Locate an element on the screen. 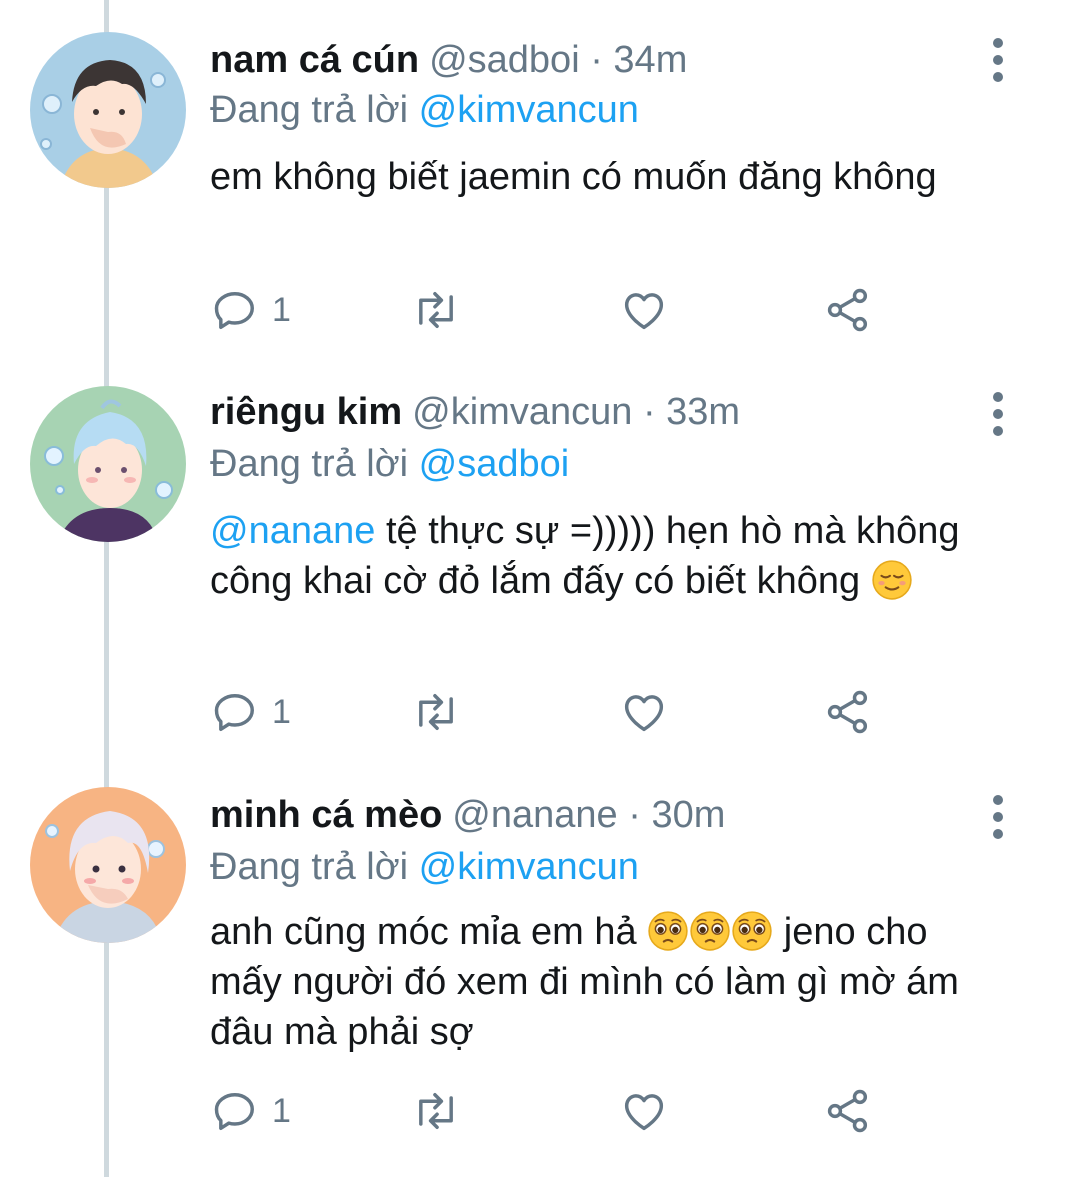 The image size is (1080, 1177). user-handle: @sadboi is located at coordinates (504, 60).